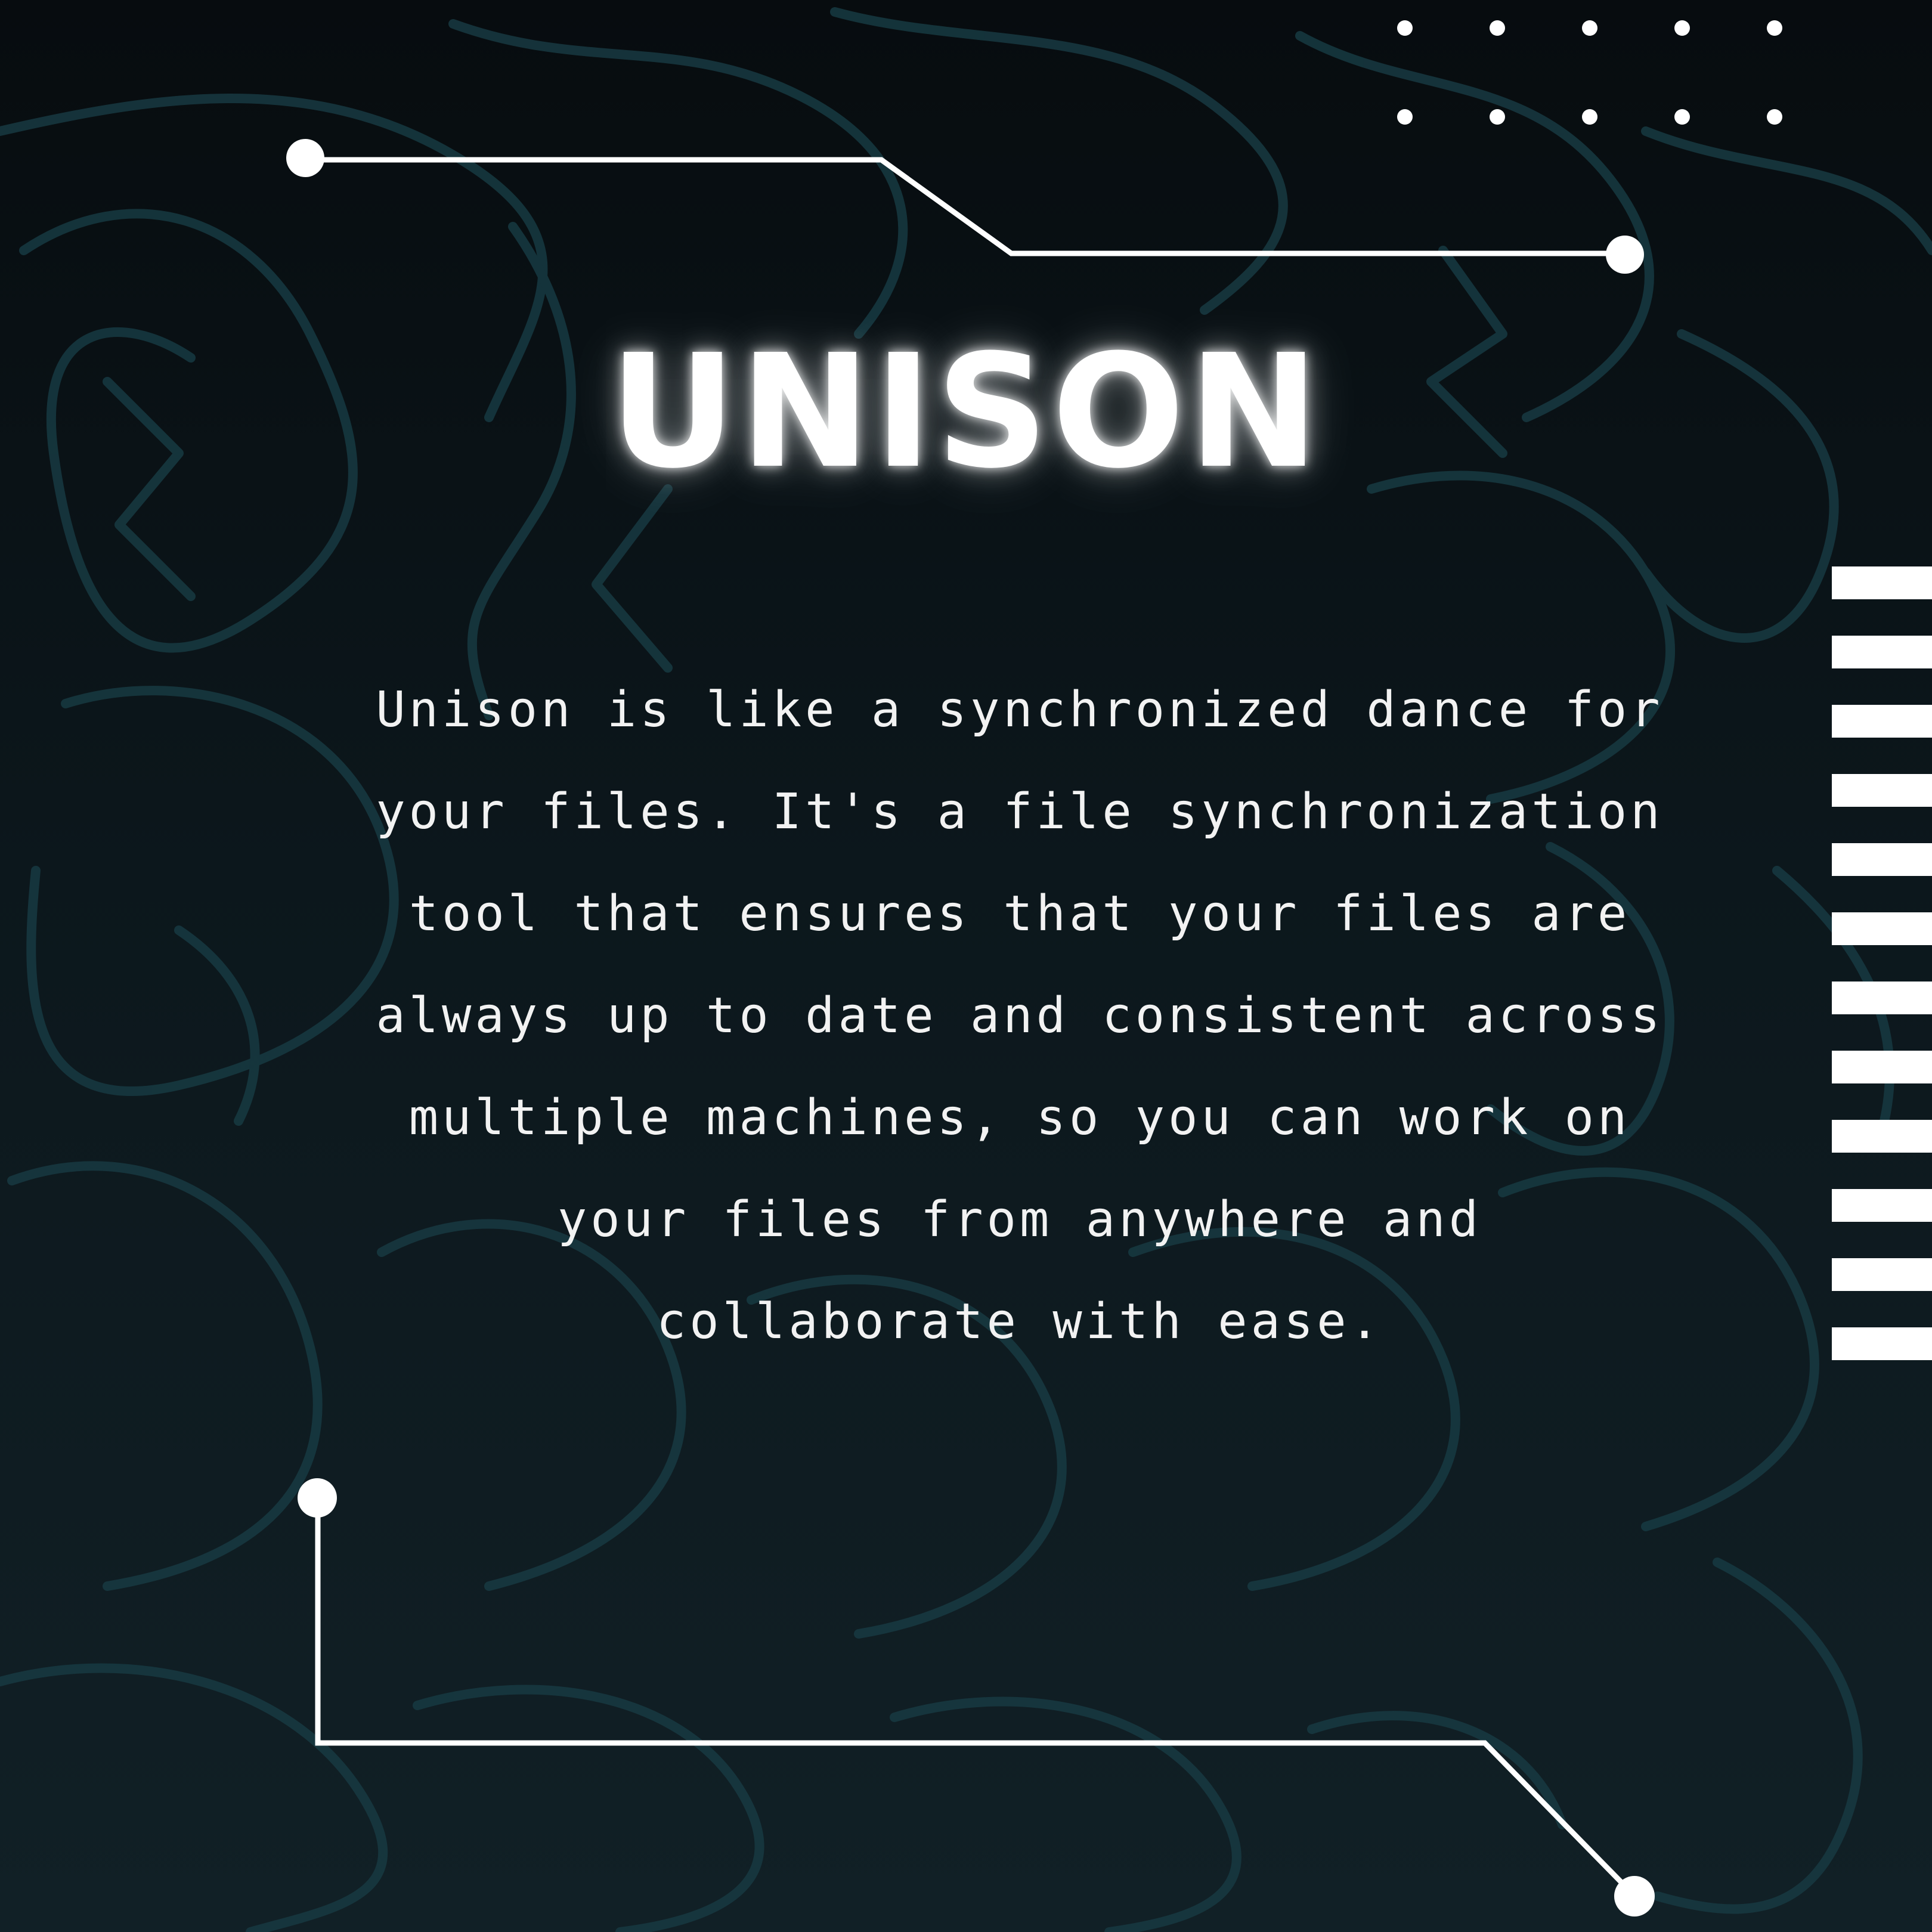 The height and width of the screenshot is (1932, 1932). What do you see at coordinates (305, 158) in the screenshot?
I see `top-circuit-start-node` at bounding box center [305, 158].